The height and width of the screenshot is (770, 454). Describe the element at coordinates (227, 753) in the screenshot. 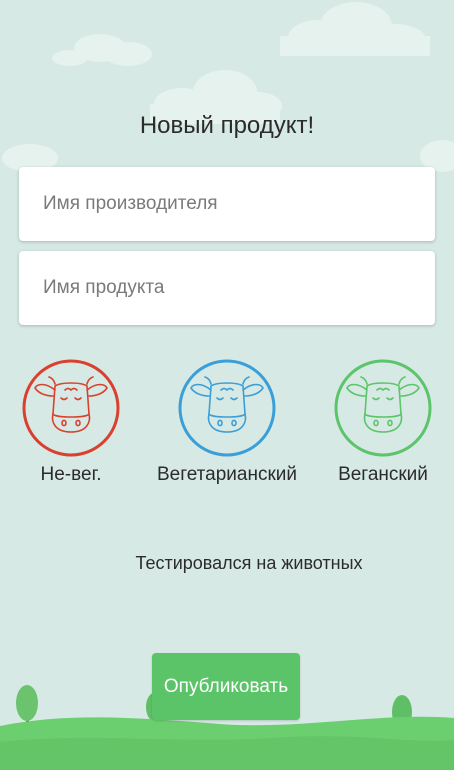

I see `grass-front` at that location.